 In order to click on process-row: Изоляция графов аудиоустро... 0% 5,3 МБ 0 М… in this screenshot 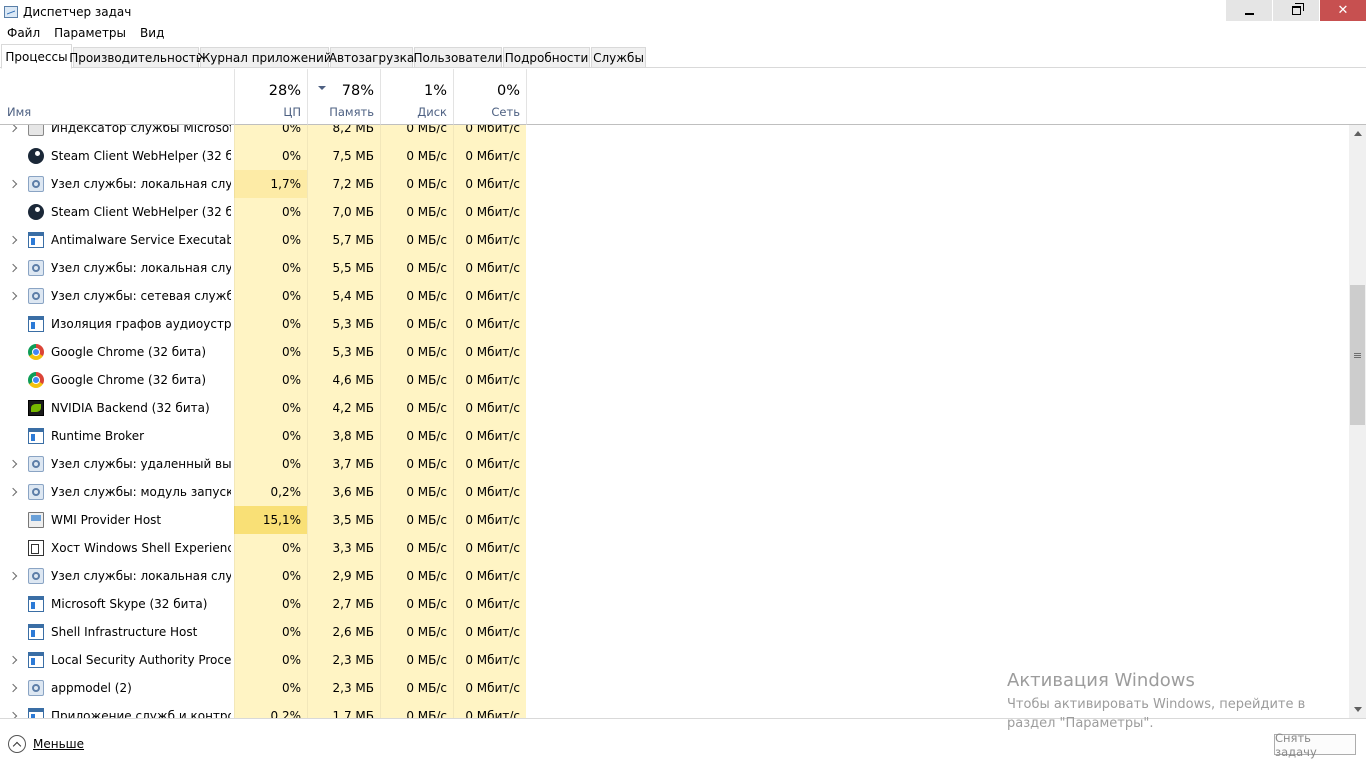, I will do `click(674, 324)`.